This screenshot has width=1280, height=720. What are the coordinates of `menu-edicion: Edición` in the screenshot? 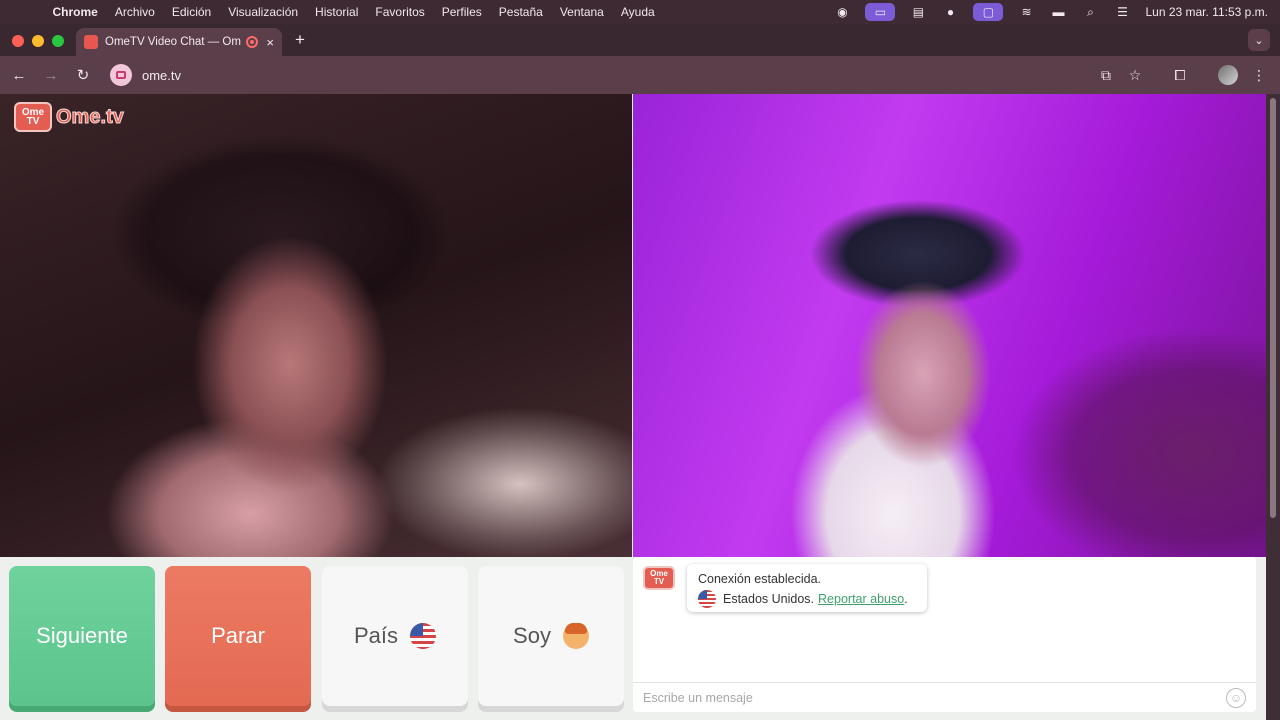 It's located at (191, 12).